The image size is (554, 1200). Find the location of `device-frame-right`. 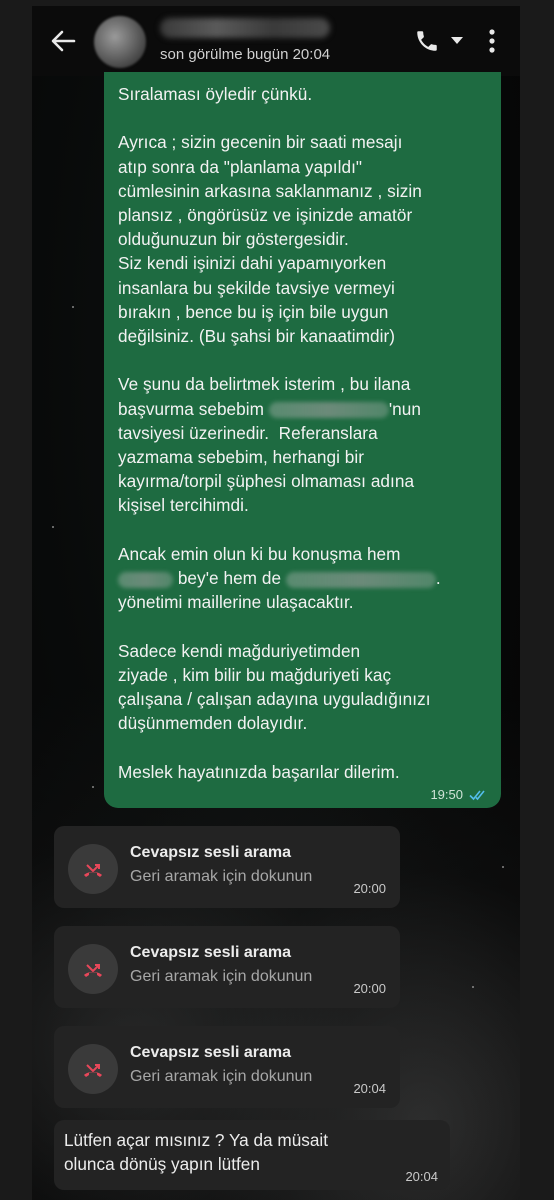

device-frame-right is located at coordinates (537, 600).